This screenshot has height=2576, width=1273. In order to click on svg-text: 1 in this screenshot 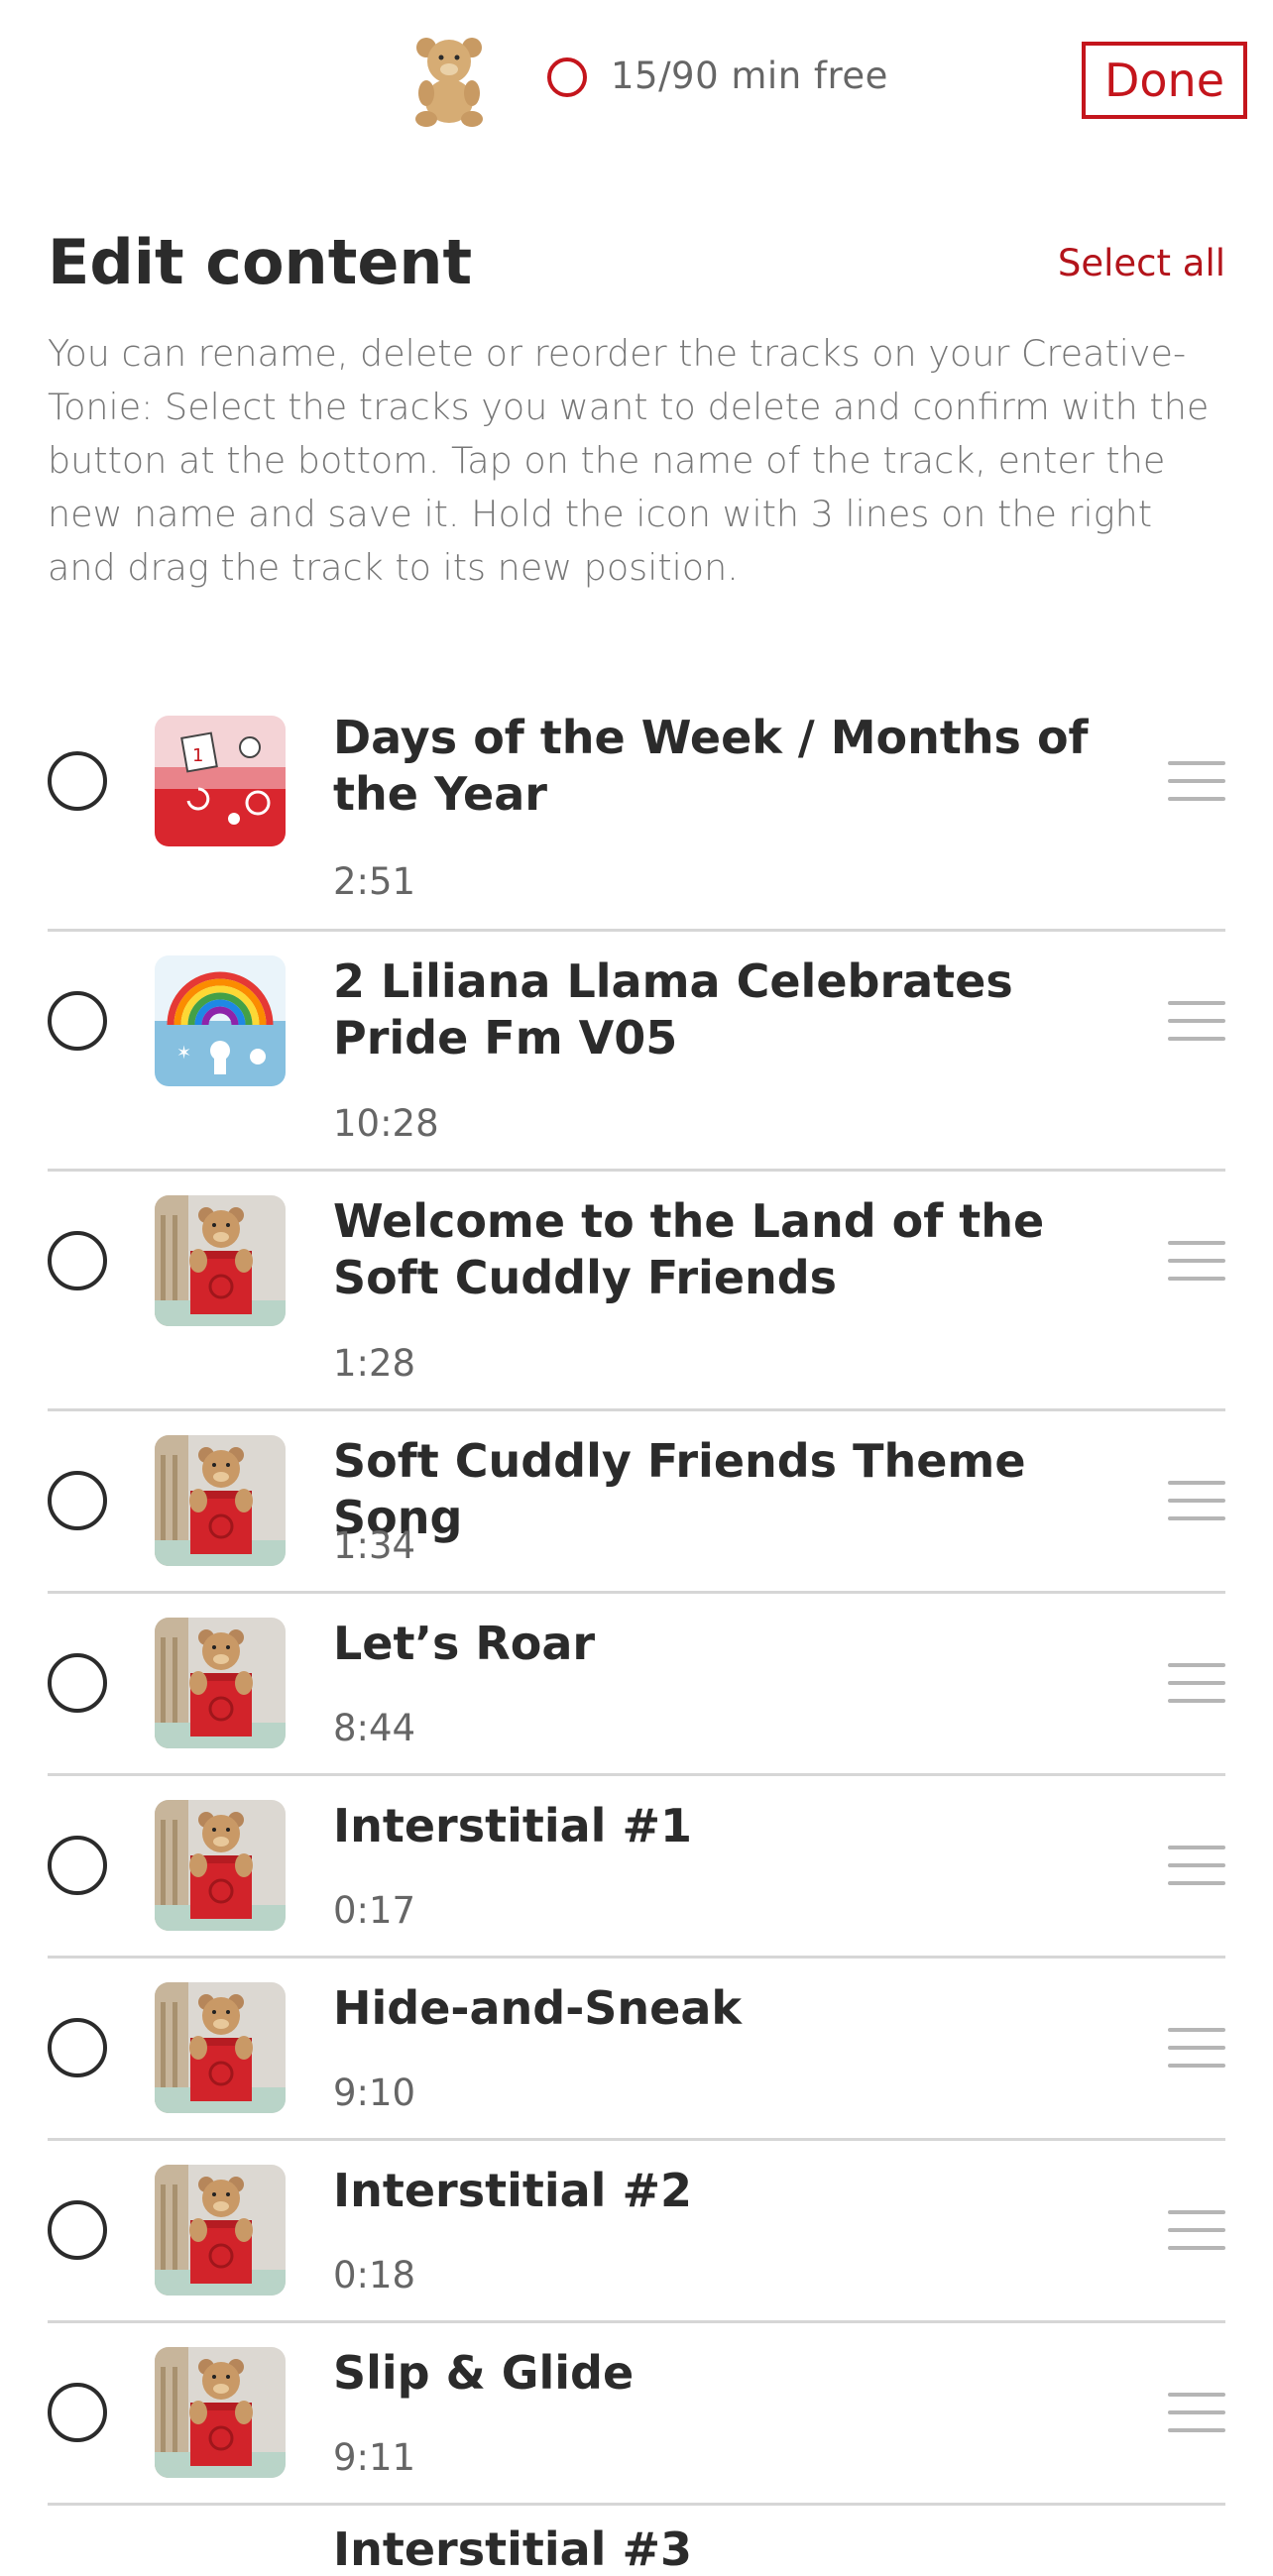, I will do `click(197, 755)`.